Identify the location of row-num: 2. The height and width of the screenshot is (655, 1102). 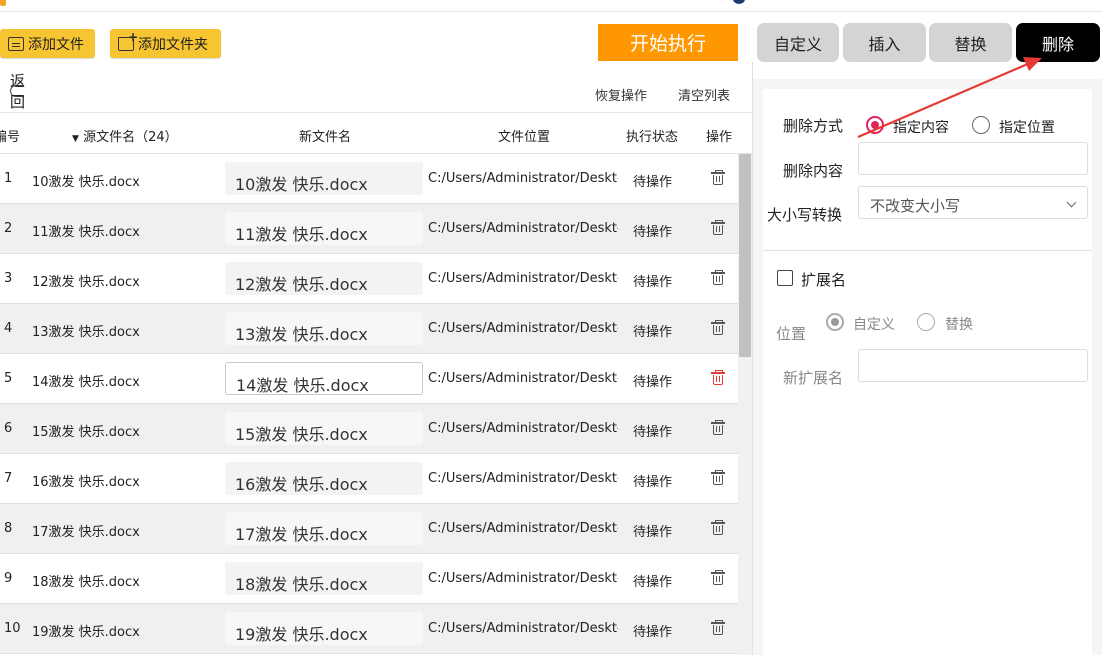
(8, 228).